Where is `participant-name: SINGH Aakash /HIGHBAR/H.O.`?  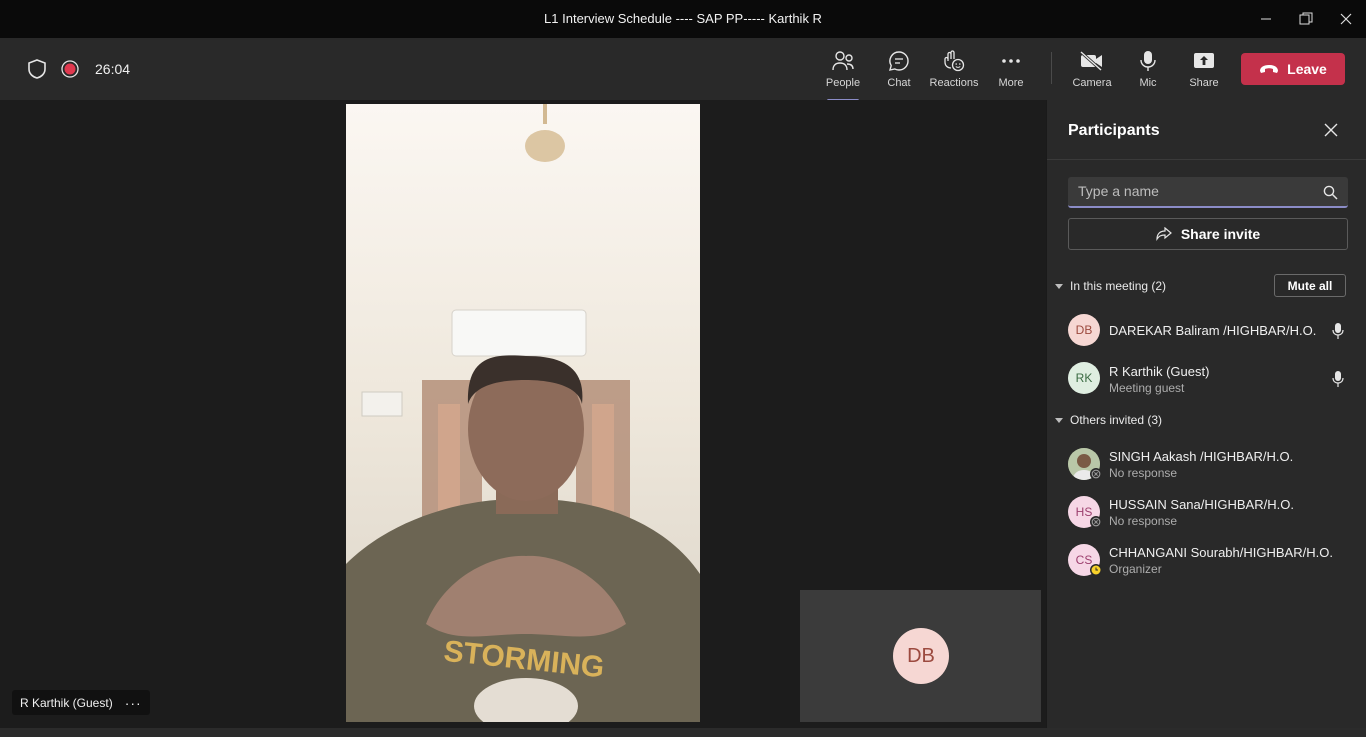
participant-name: SINGH Aakash /HIGHBAR/H.O. is located at coordinates (1201, 456).